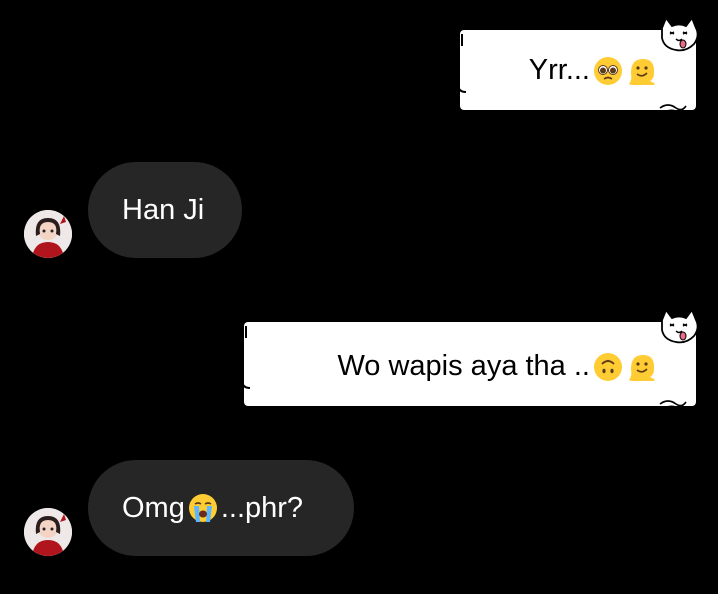 The height and width of the screenshot is (594, 718). What do you see at coordinates (202, 508) in the screenshot?
I see `loudly-crying-face-emoji` at bounding box center [202, 508].